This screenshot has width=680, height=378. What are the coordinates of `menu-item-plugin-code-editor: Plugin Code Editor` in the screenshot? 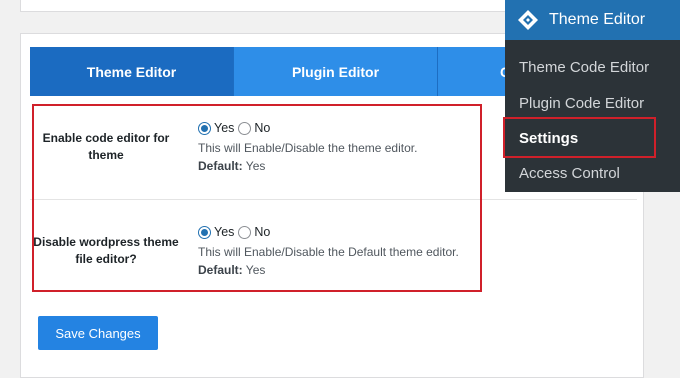 It's located at (581, 103).